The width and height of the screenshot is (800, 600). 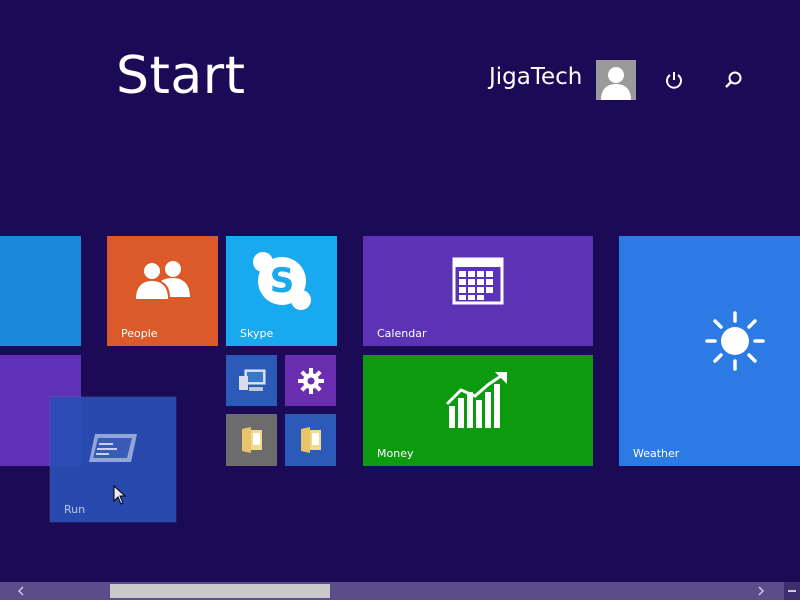 What do you see at coordinates (476, 399) in the screenshot?
I see `chart-up-icon` at bounding box center [476, 399].